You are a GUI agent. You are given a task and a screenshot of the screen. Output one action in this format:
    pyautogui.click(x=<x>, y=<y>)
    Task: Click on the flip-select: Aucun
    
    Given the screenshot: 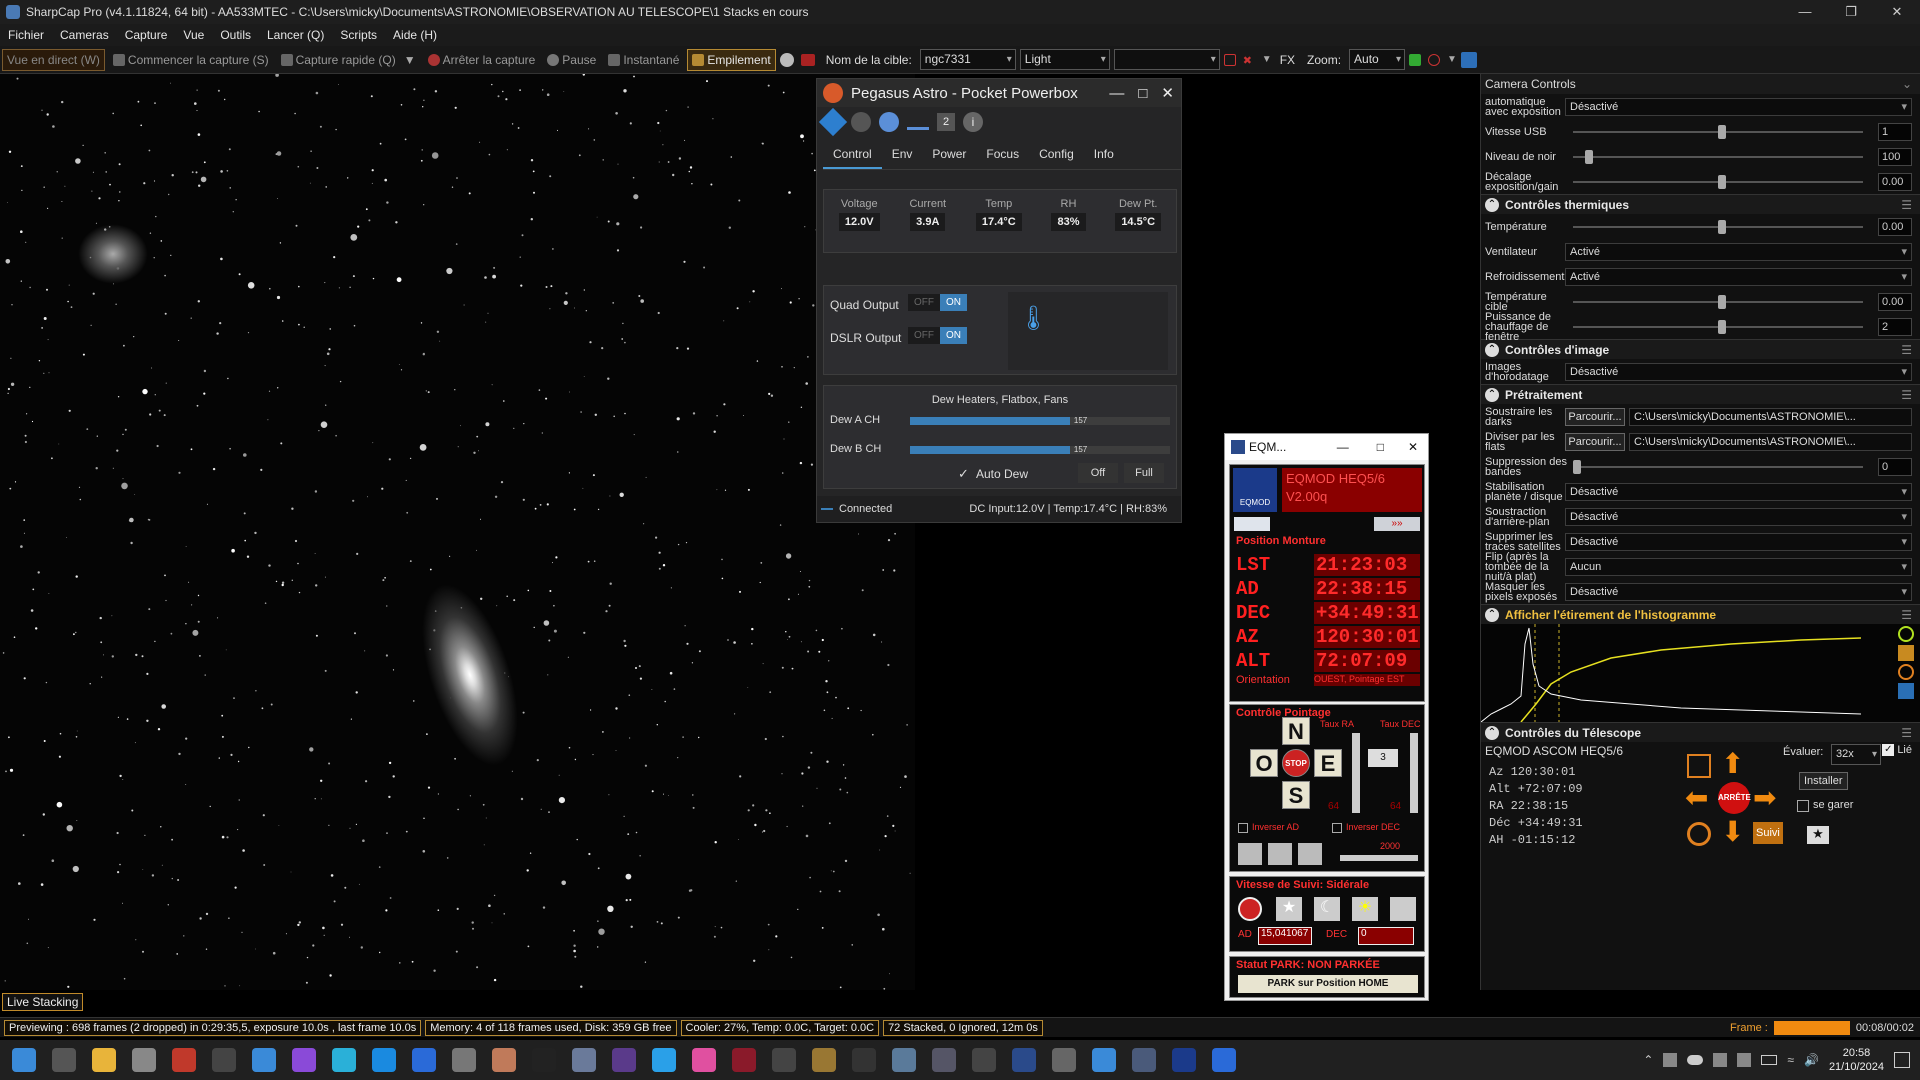 What is the action you would take?
    pyautogui.click(x=1738, y=566)
    